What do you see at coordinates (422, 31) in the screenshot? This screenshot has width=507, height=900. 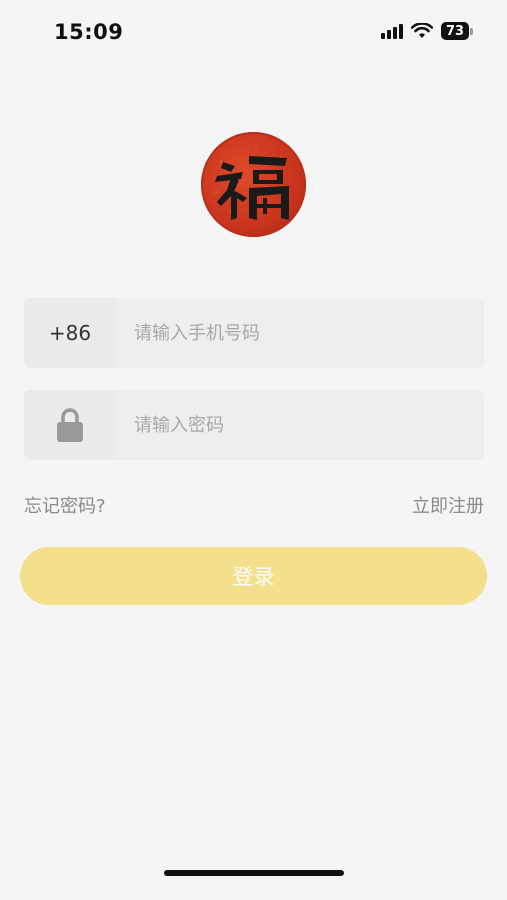 I see `wifi-icon` at bounding box center [422, 31].